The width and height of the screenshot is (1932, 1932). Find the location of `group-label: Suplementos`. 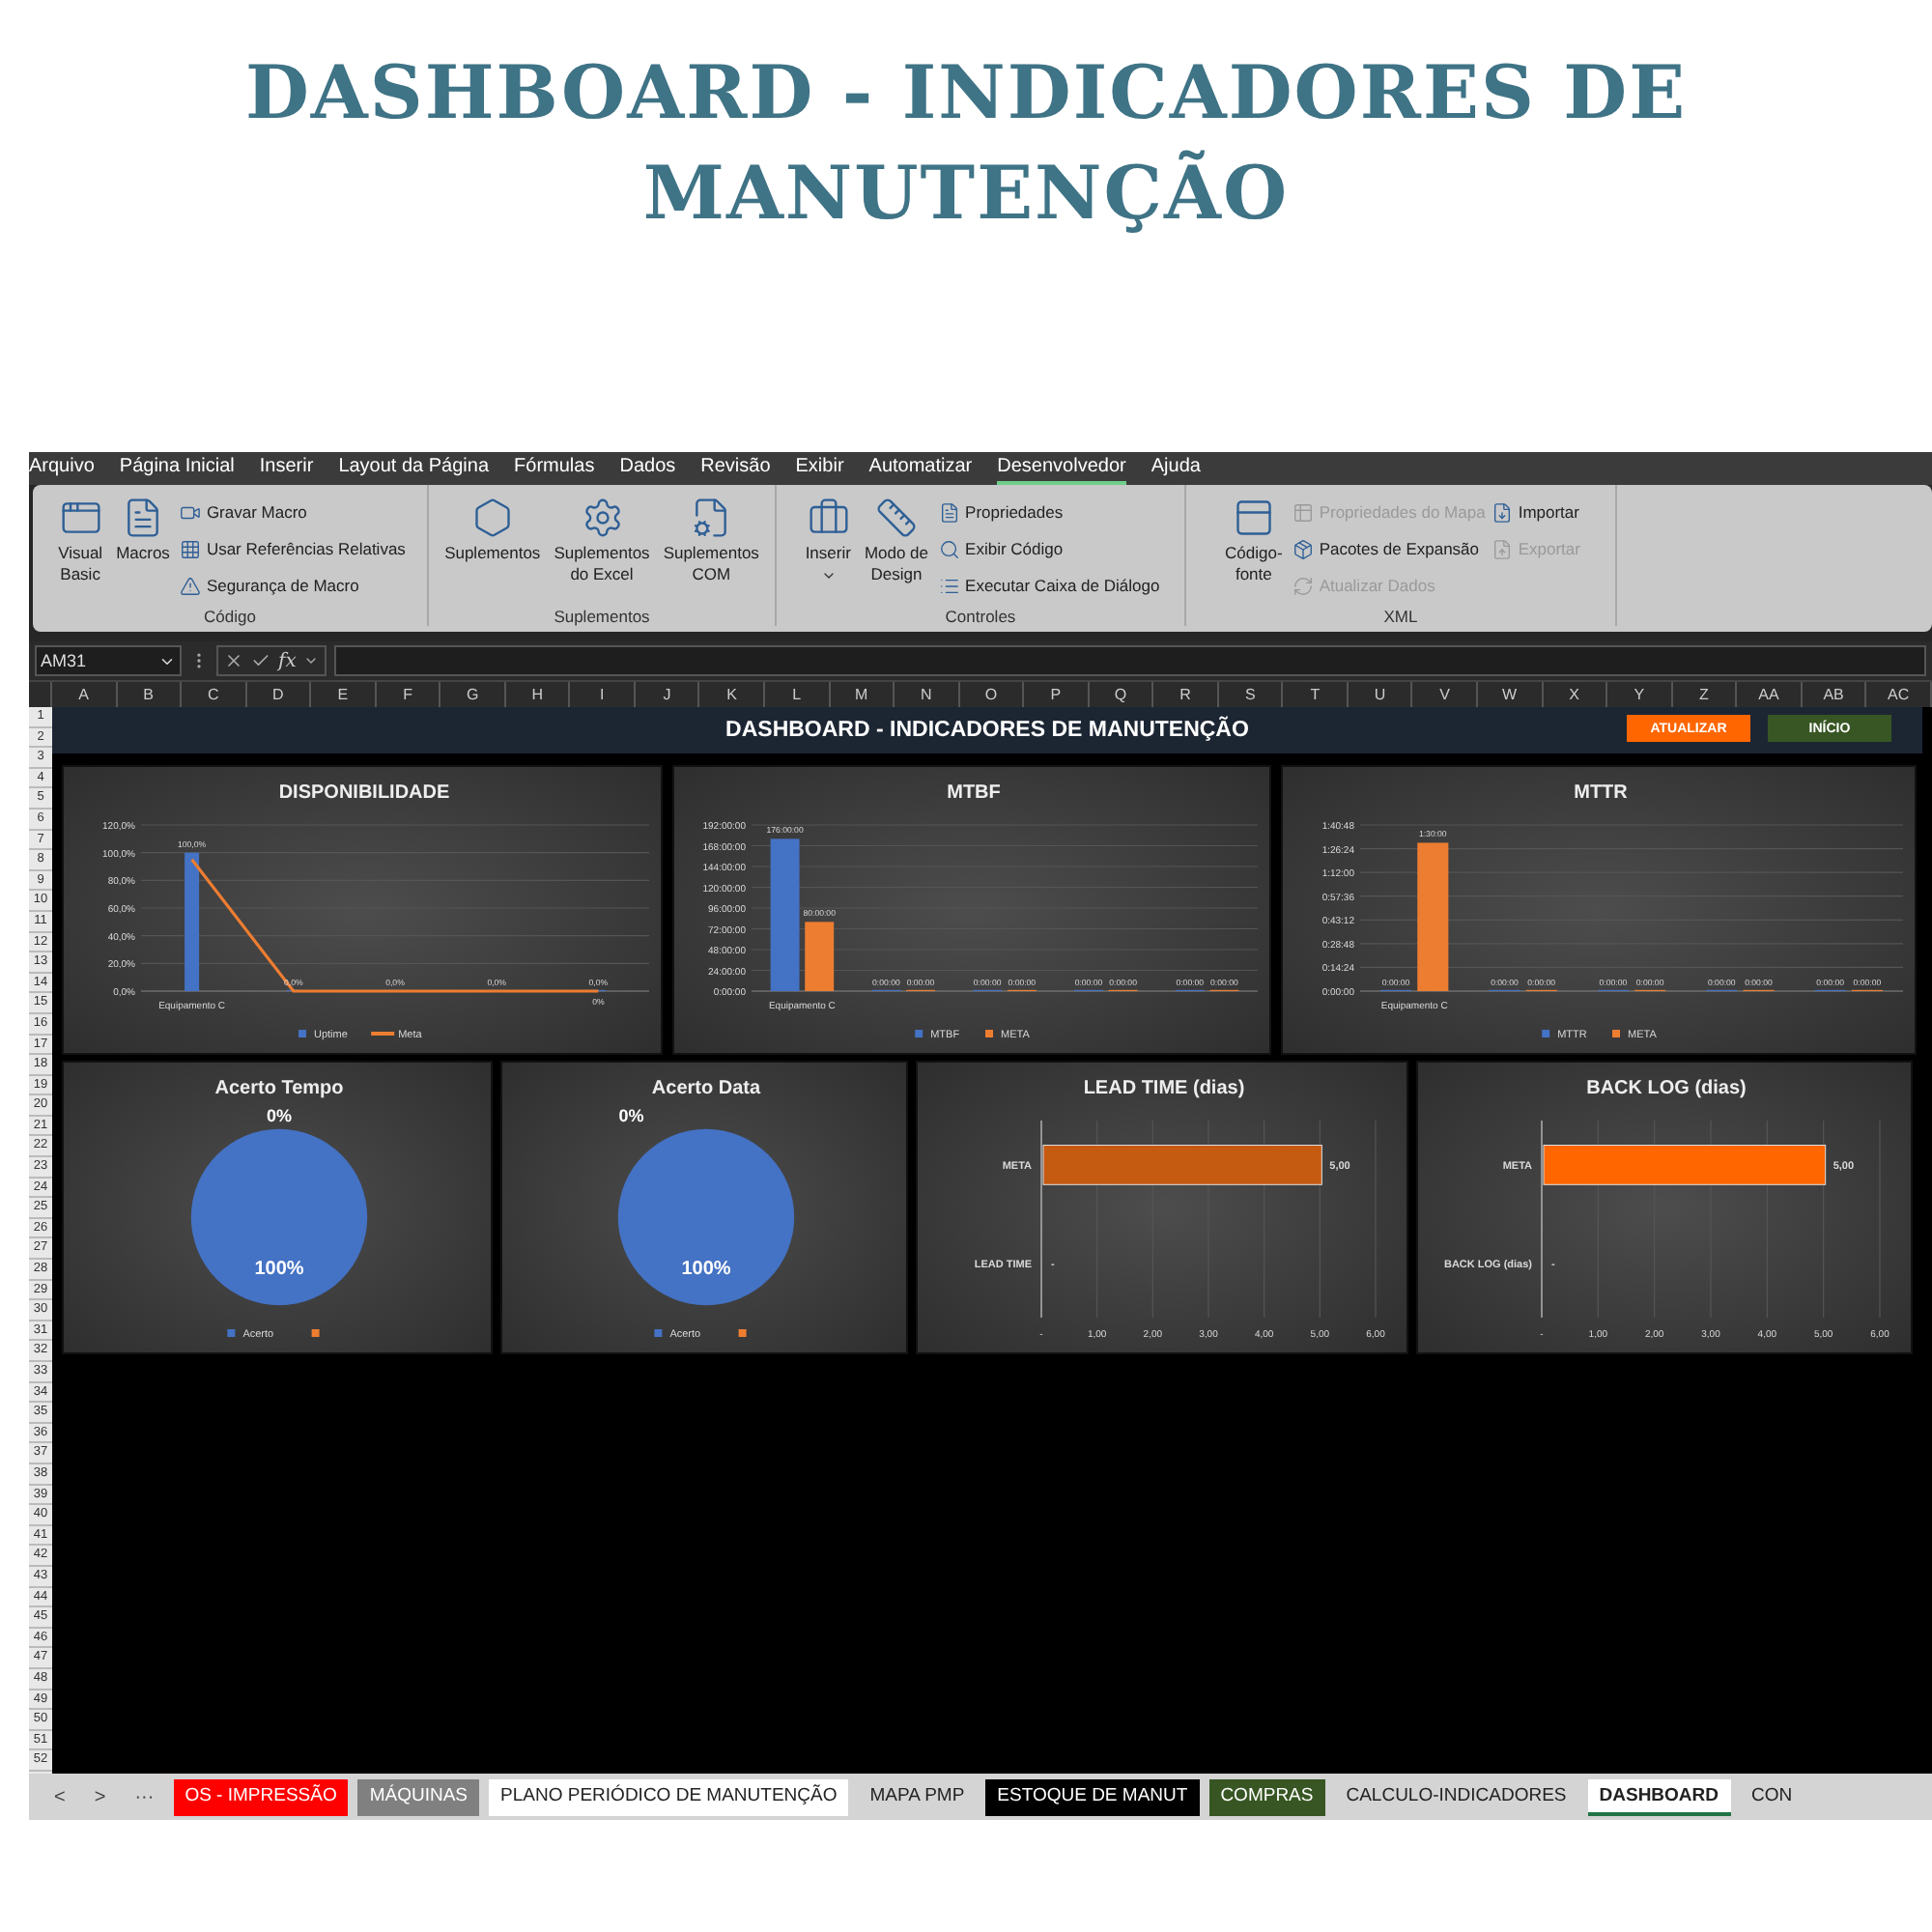

group-label: Suplementos is located at coordinates (602, 616).